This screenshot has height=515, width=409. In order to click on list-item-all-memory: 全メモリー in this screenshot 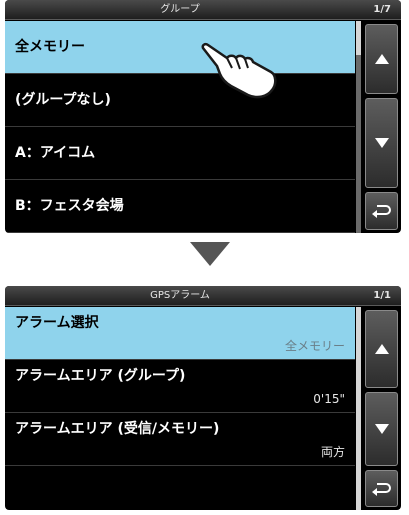, I will do `click(180, 47)`.